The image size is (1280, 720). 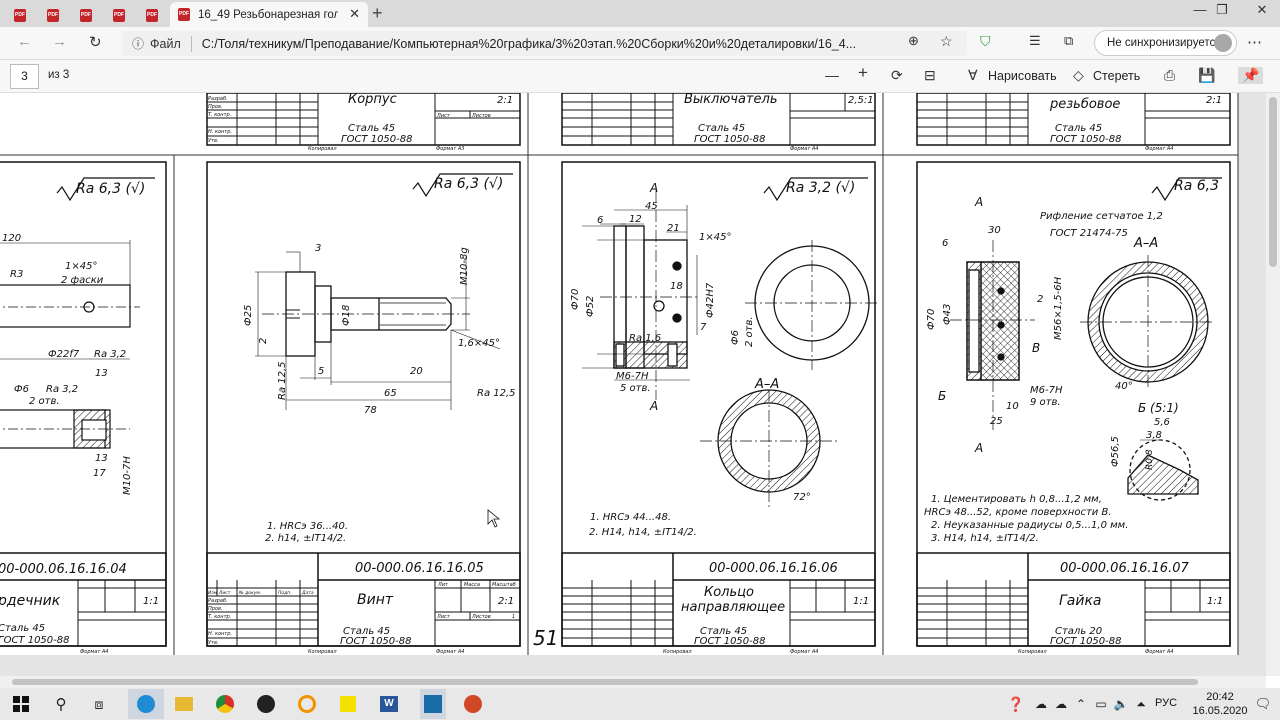 I want to click on erase-icon: ◇, so click(x=1078, y=75).